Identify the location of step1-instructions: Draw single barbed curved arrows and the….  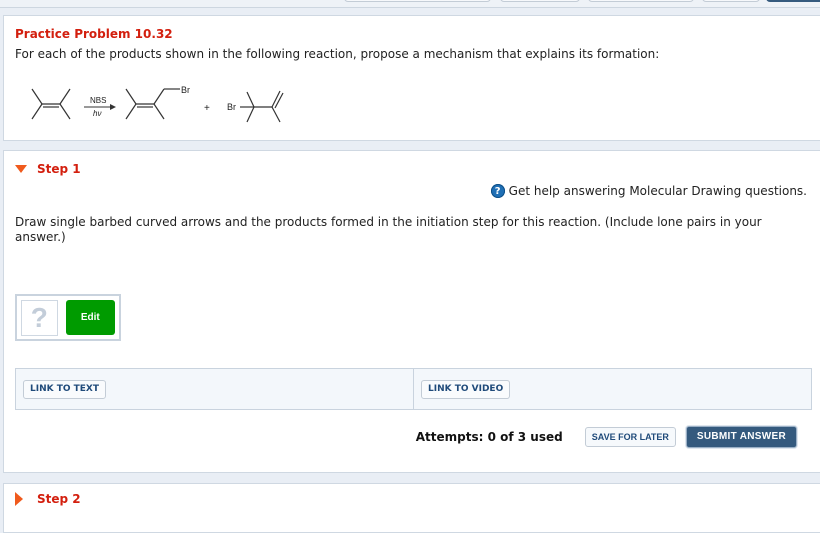
(388, 229).